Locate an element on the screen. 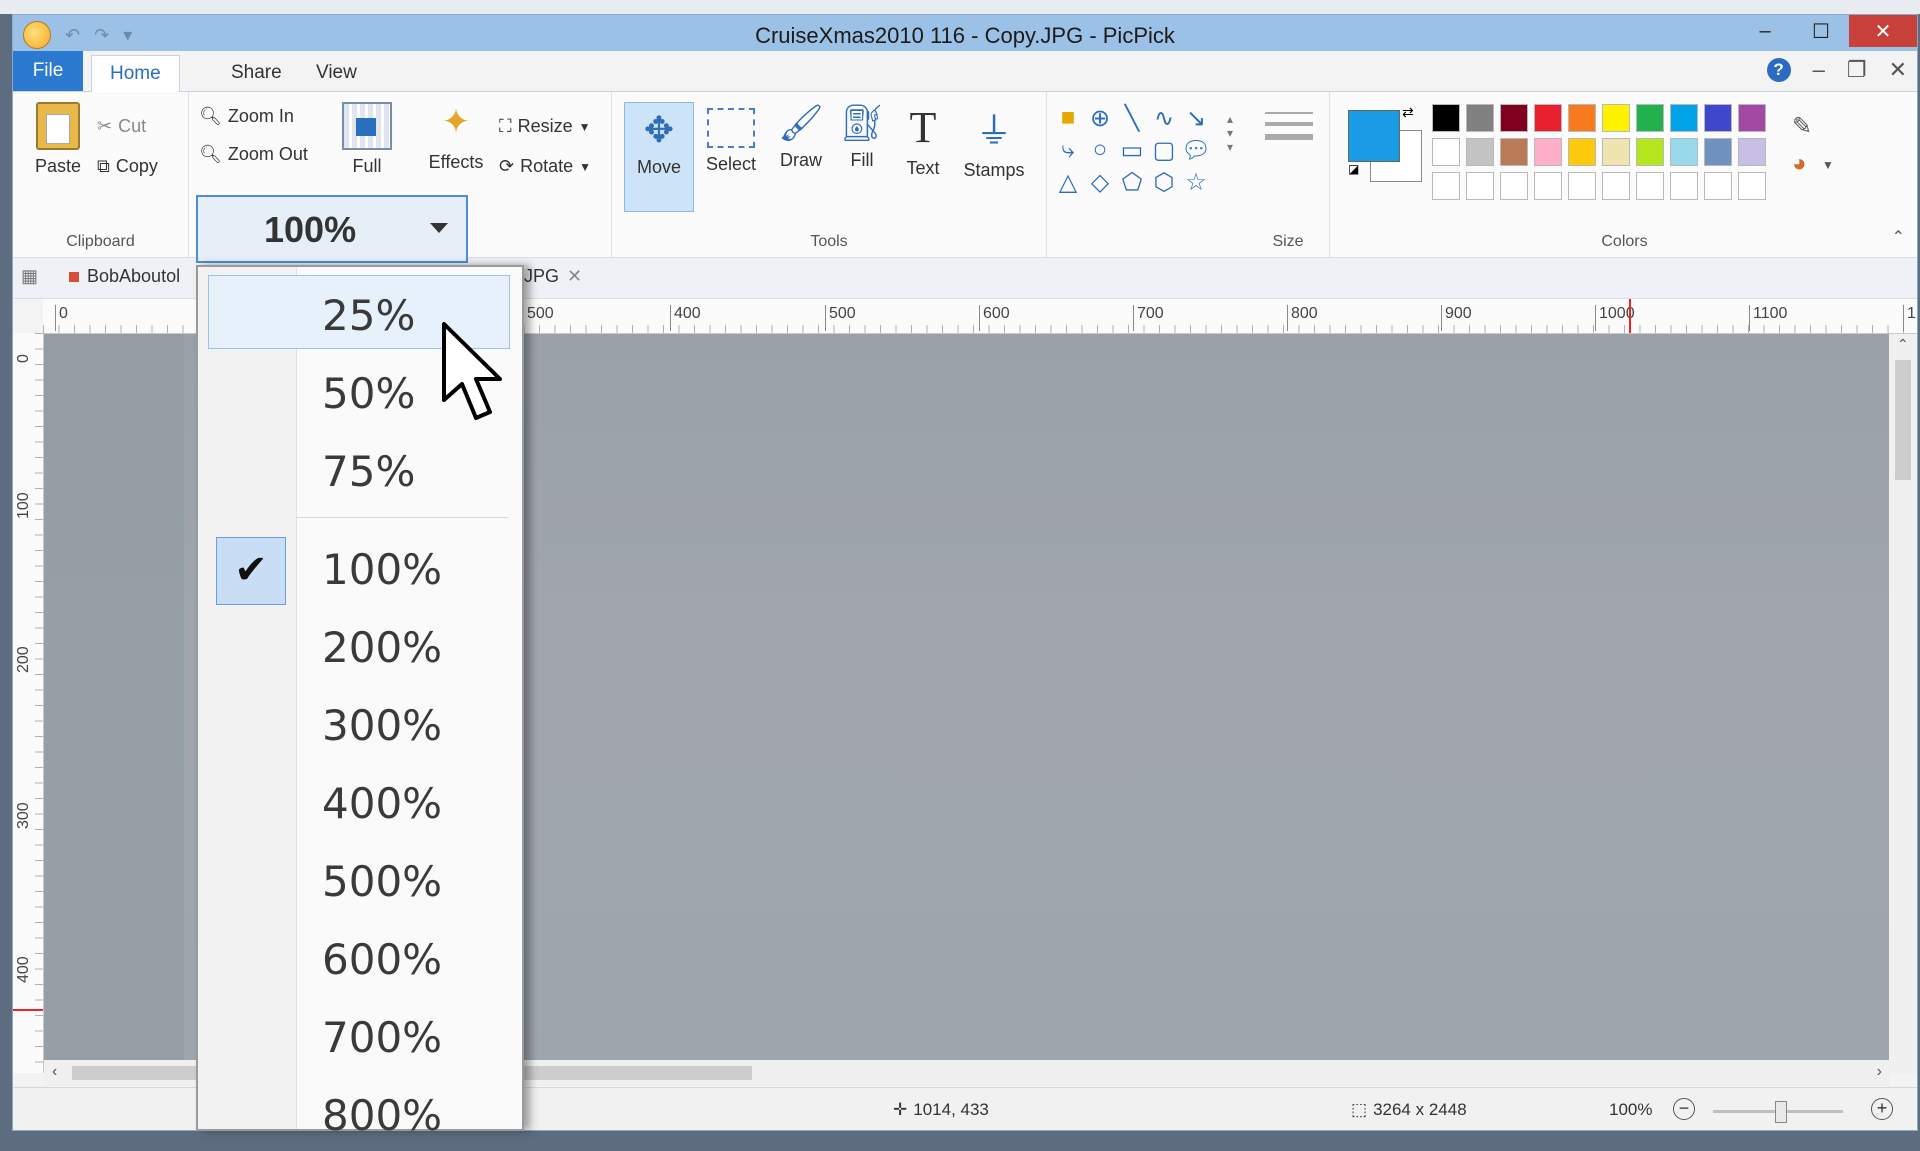 This screenshot has height=1151, width=1920. zoom-out-status-button: − is located at coordinates (1684, 1109).